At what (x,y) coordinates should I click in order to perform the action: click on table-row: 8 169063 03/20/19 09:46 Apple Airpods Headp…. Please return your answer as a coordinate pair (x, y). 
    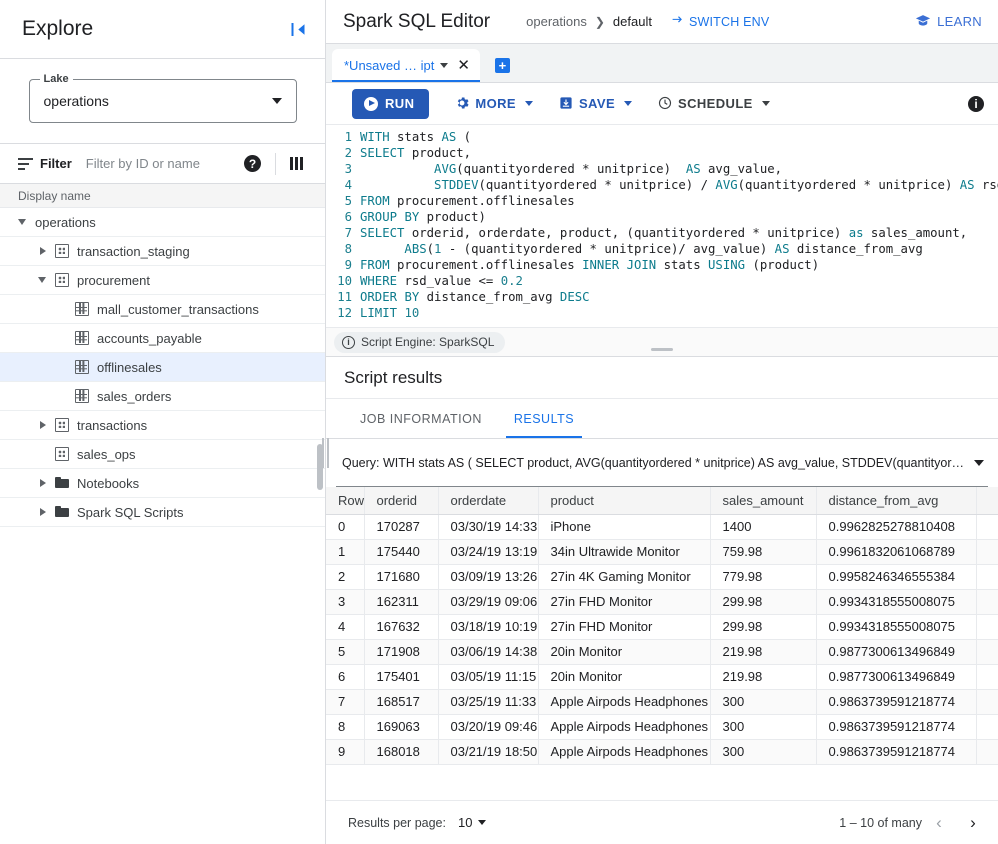
    Looking at the image, I should click on (662, 727).